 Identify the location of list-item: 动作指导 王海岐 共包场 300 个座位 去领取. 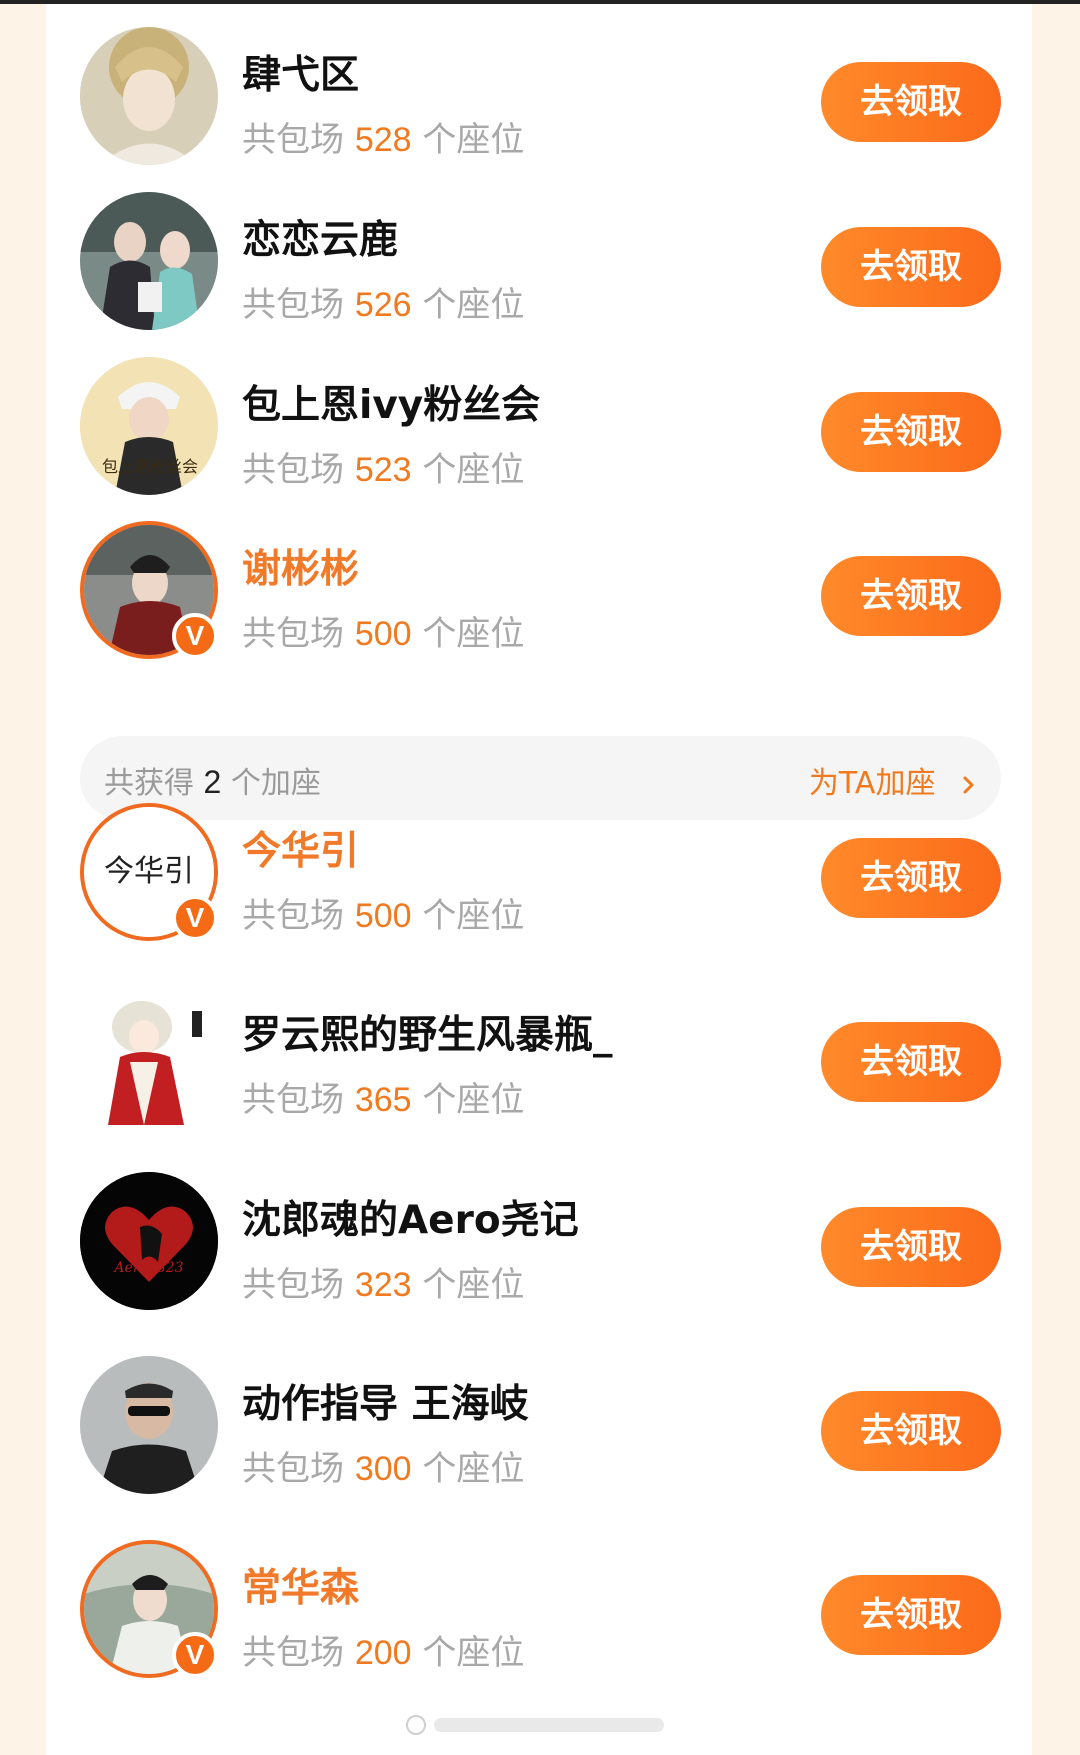
(539, 1425).